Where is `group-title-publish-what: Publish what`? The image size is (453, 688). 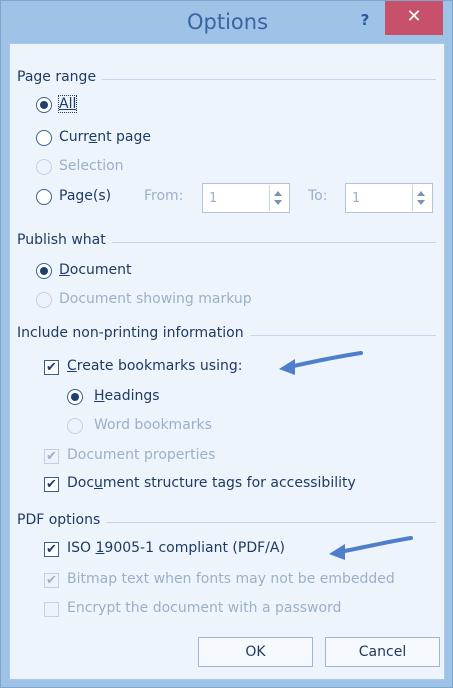
group-title-publish-what: Publish what is located at coordinates (64, 240).